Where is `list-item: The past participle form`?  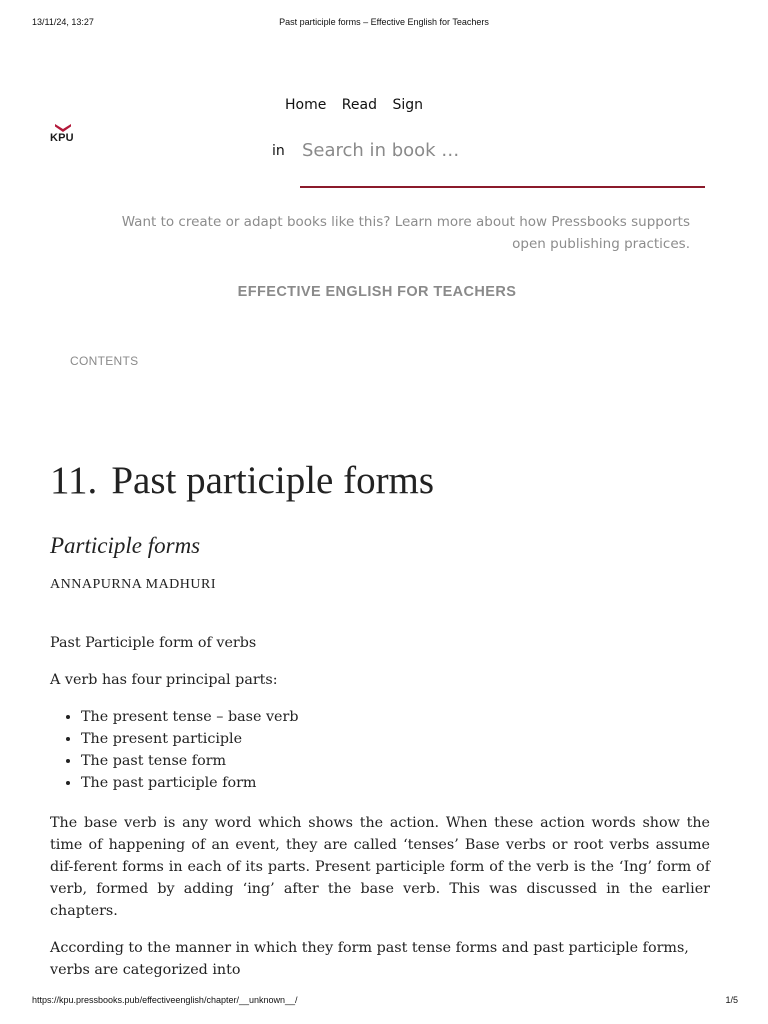 list-item: The past participle form is located at coordinates (395, 783).